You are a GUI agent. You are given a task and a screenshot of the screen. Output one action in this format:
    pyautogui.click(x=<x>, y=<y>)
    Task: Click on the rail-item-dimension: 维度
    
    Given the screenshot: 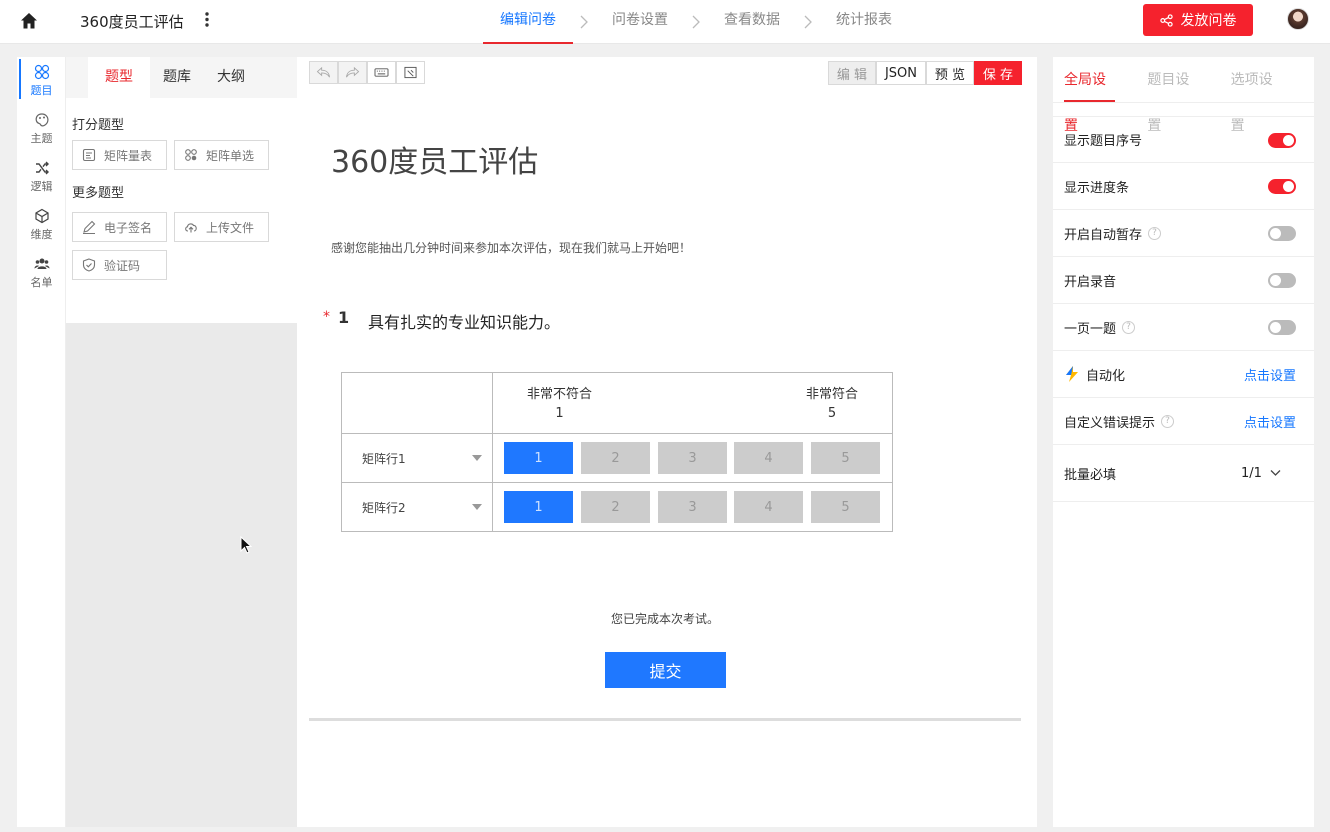 What is the action you would take?
    pyautogui.click(x=41, y=225)
    